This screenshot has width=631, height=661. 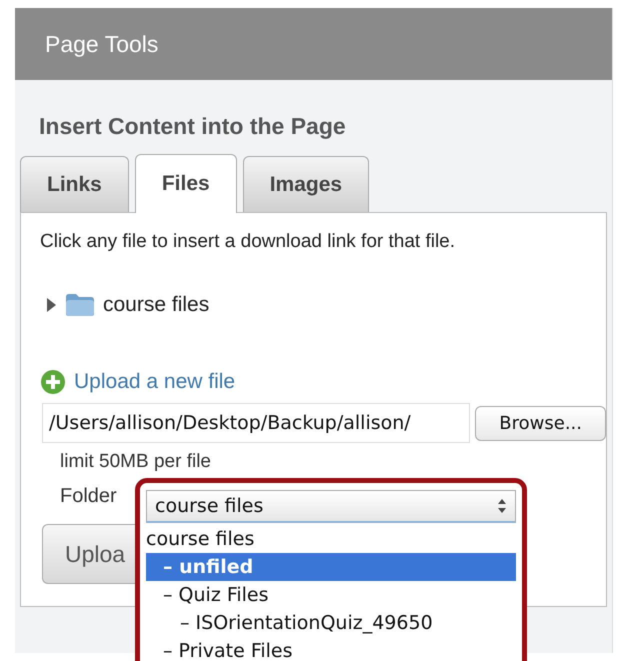 What do you see at coordinates (331, 567) in the screenshot?
I see `dropdown-option: – unfiled` at bounding box center [331, 567].